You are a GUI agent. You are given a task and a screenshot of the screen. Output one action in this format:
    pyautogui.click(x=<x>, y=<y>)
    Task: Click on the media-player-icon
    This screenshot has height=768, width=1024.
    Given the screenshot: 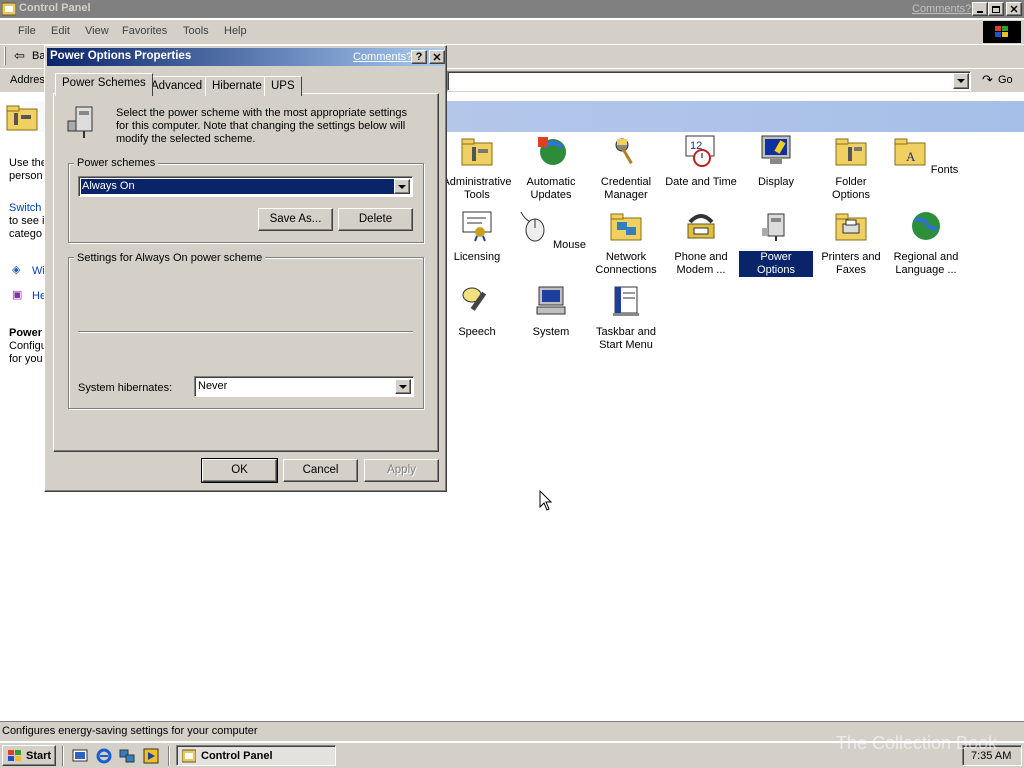 What is the action you would take?
    pyautogui.click(x=151, y=756)
    